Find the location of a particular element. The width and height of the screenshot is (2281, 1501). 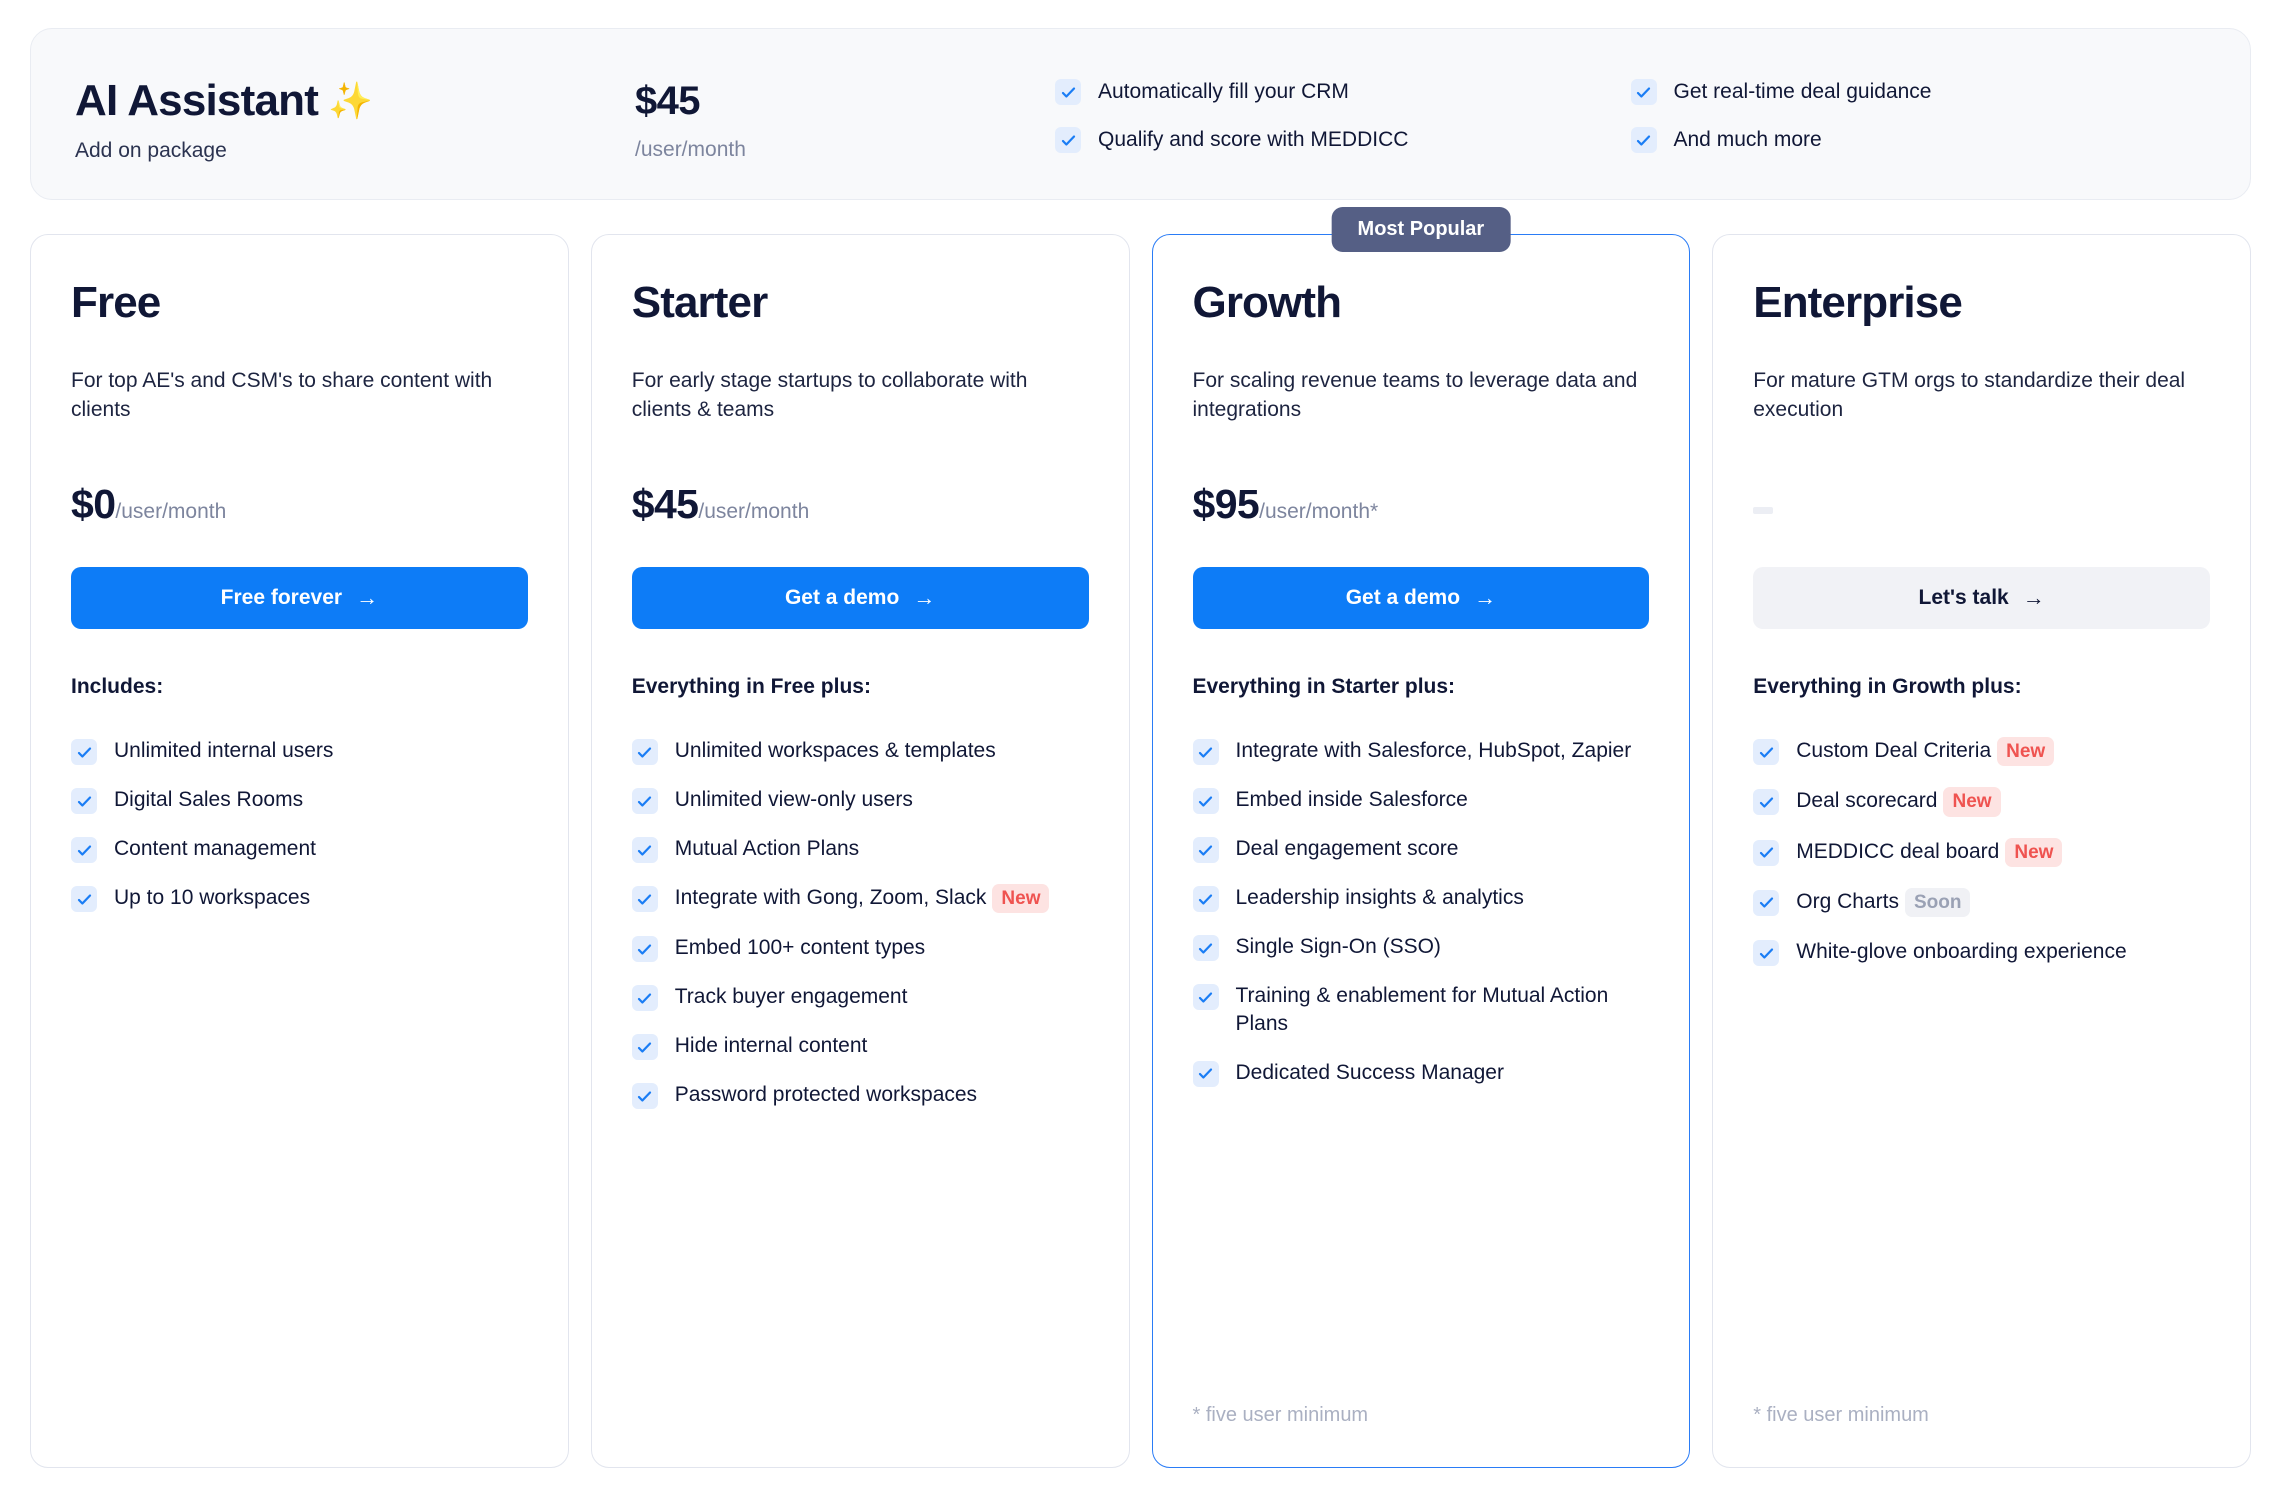

addon-price-unit: /user/month is located at coordinates (690, 149).